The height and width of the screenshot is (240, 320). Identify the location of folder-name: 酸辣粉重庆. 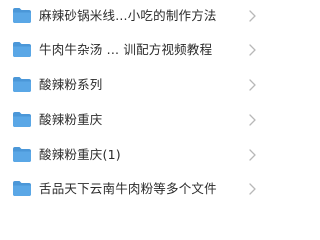
(71, 119).